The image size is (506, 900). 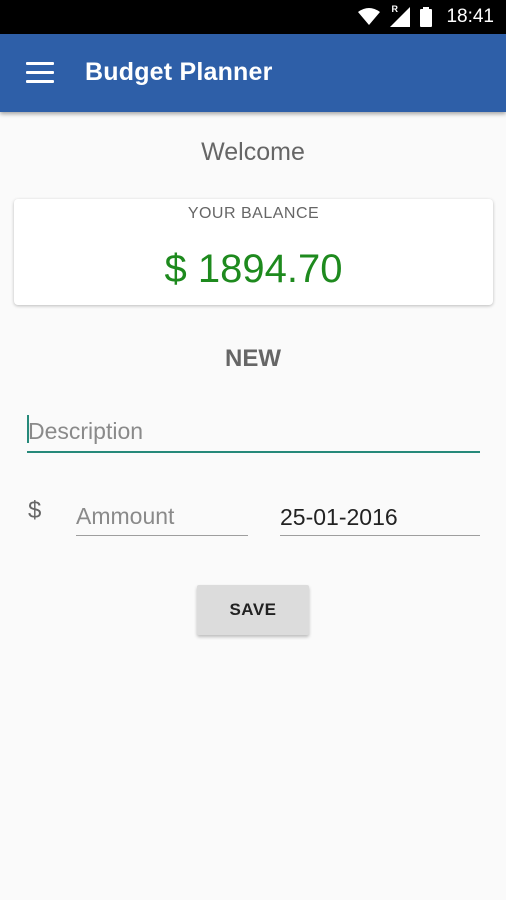 I want to click on description-input, so click(x=253, y=431).